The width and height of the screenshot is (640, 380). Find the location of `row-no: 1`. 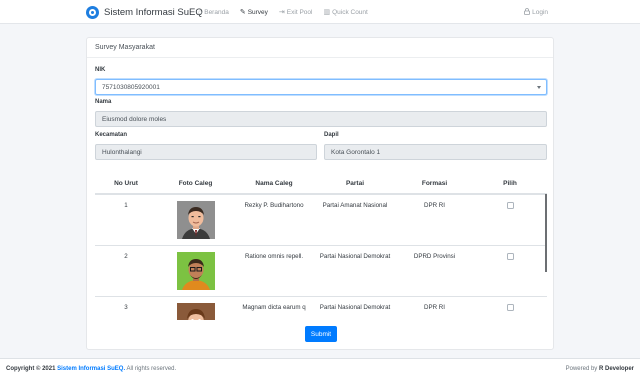

row-no: 1 is located at coordinates (126, 220).